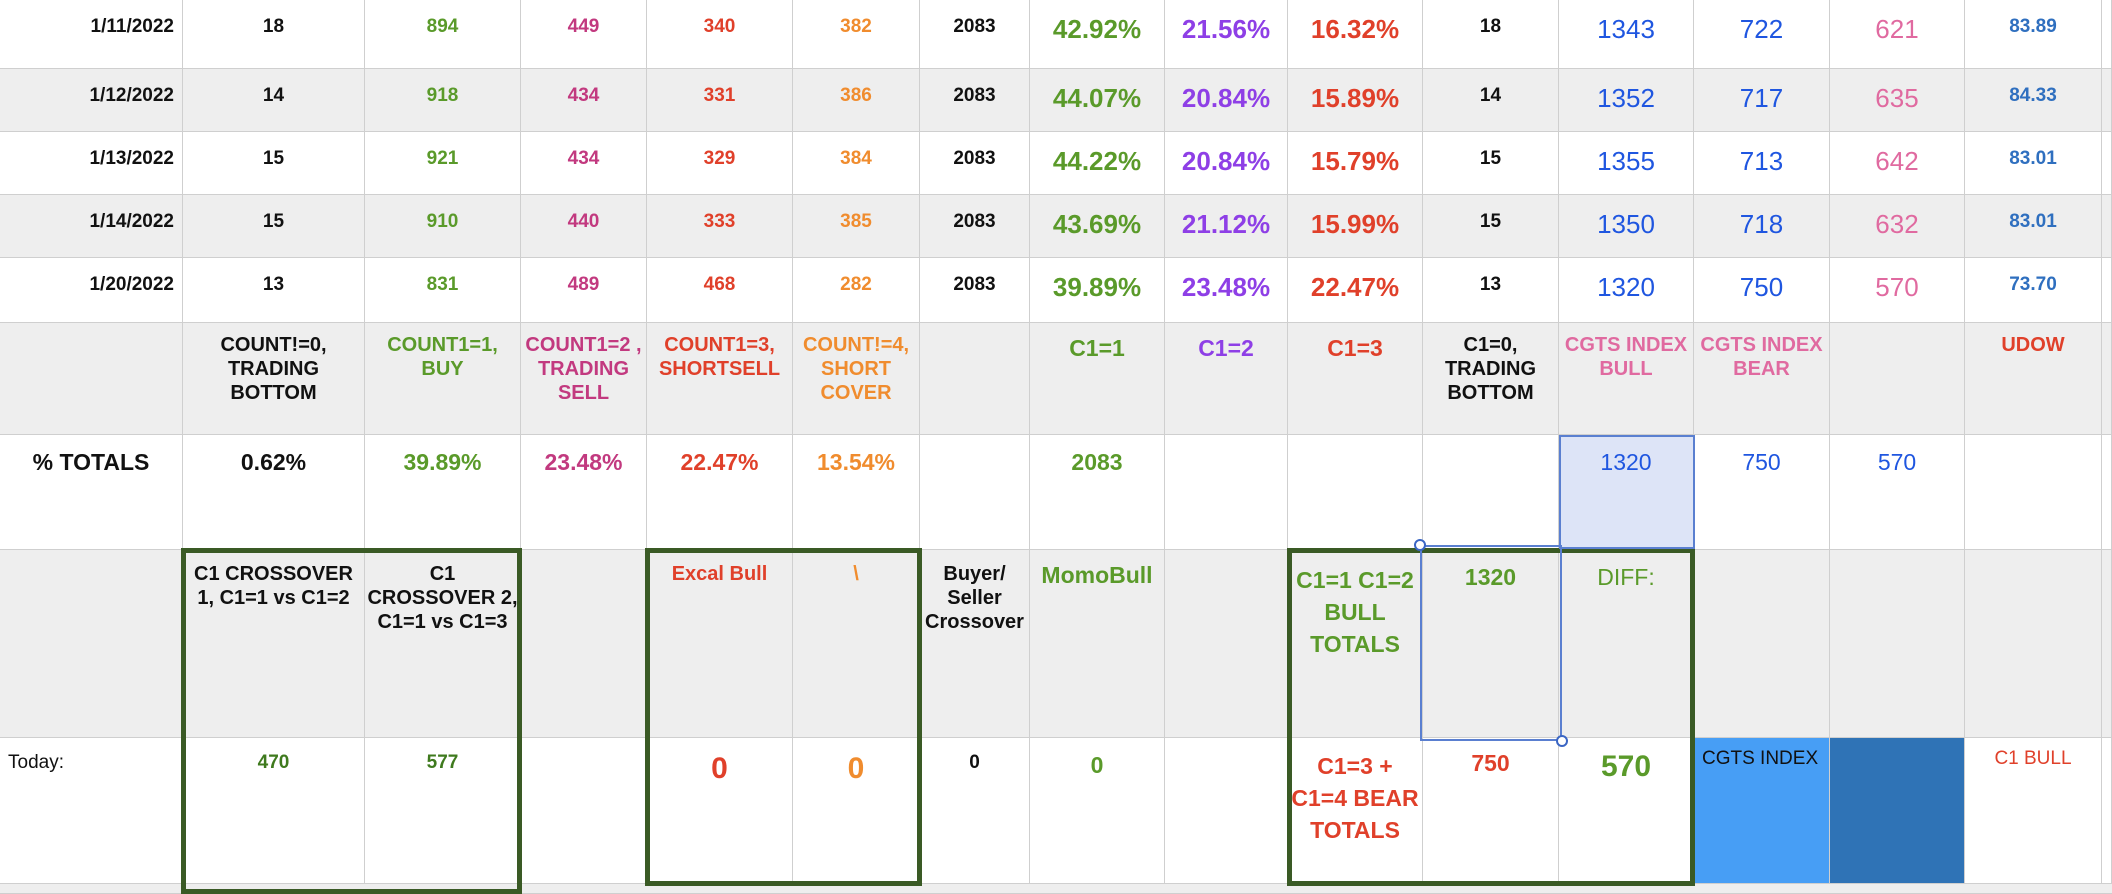  What do you see at coordinates (1897, 290) in the screenshot?
I see `value-cell-diff: 570` at bounding box center [1897, 290].